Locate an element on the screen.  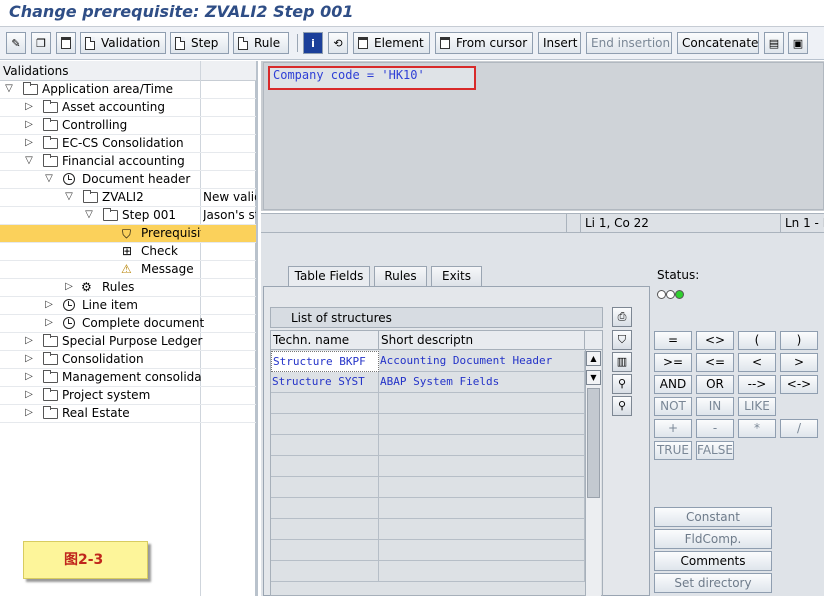
tree-node-controlling: ▷ Controlling is located at coordinates (128, 126).